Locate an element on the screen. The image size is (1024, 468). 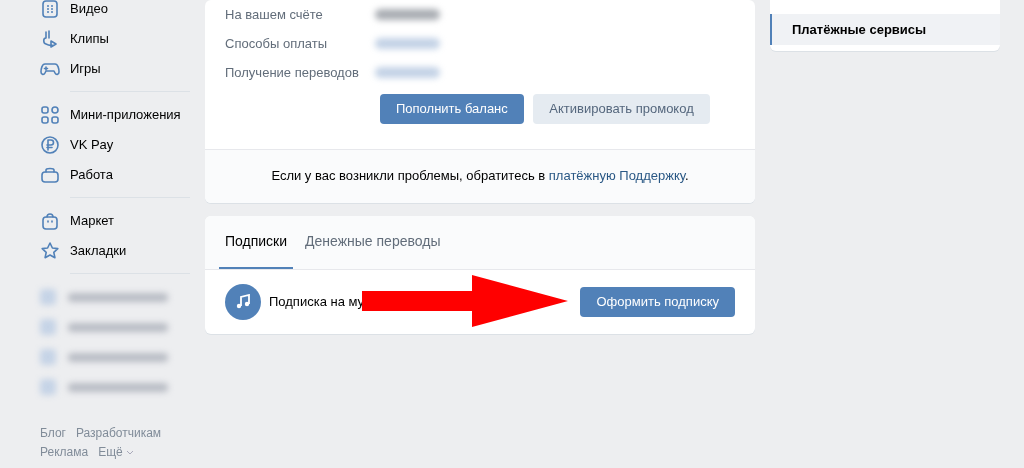
field-label: Способы оплаты is located at coordinates (277, 43).